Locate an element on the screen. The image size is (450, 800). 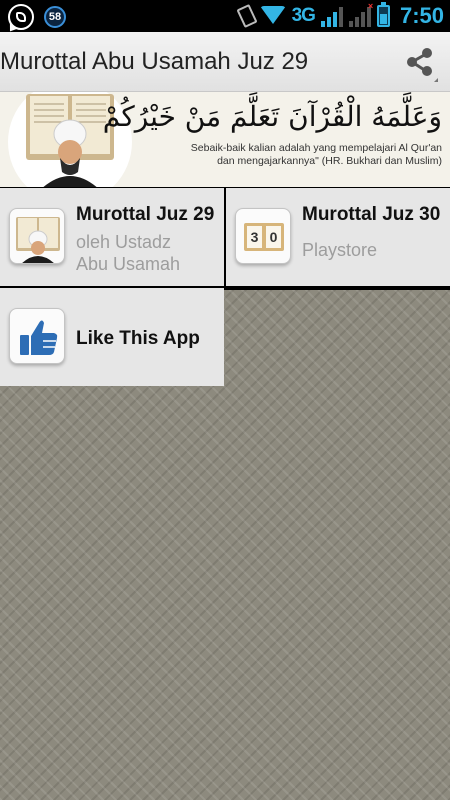
action-bar: Murottal Abu Usamah Juz 29 is located at coordinates (225, 62).